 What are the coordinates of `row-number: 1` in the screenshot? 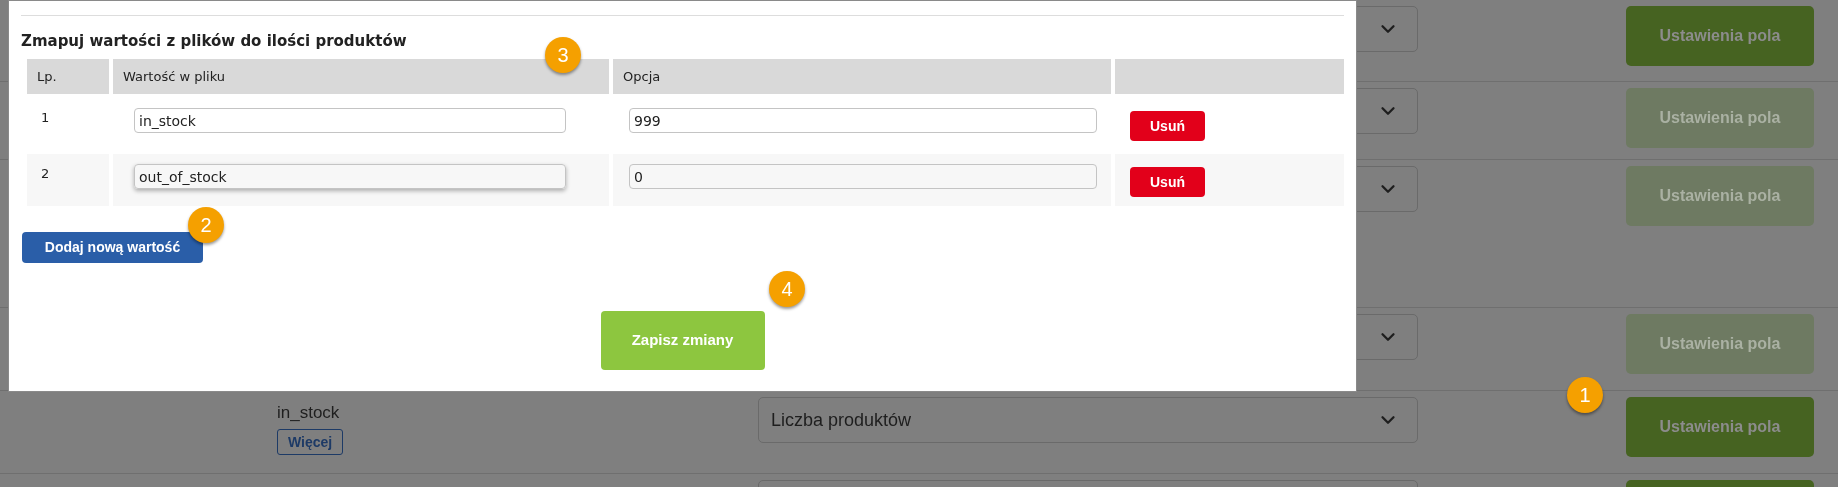 It's located at (45, 117).